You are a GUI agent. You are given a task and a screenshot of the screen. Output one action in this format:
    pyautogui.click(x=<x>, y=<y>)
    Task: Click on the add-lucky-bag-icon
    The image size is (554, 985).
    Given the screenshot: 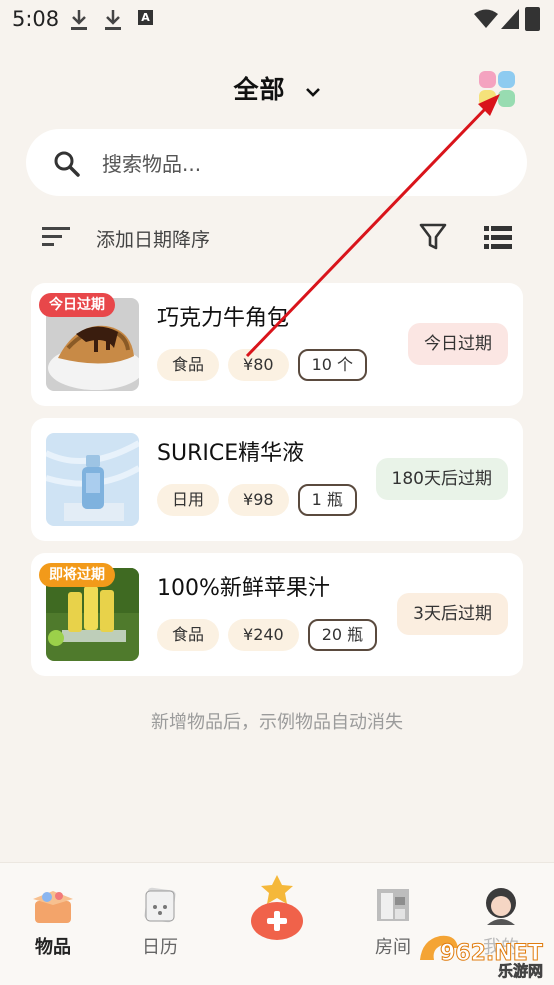 What is the action you would take?
    pyautogui.click(x=277, y=907)
    